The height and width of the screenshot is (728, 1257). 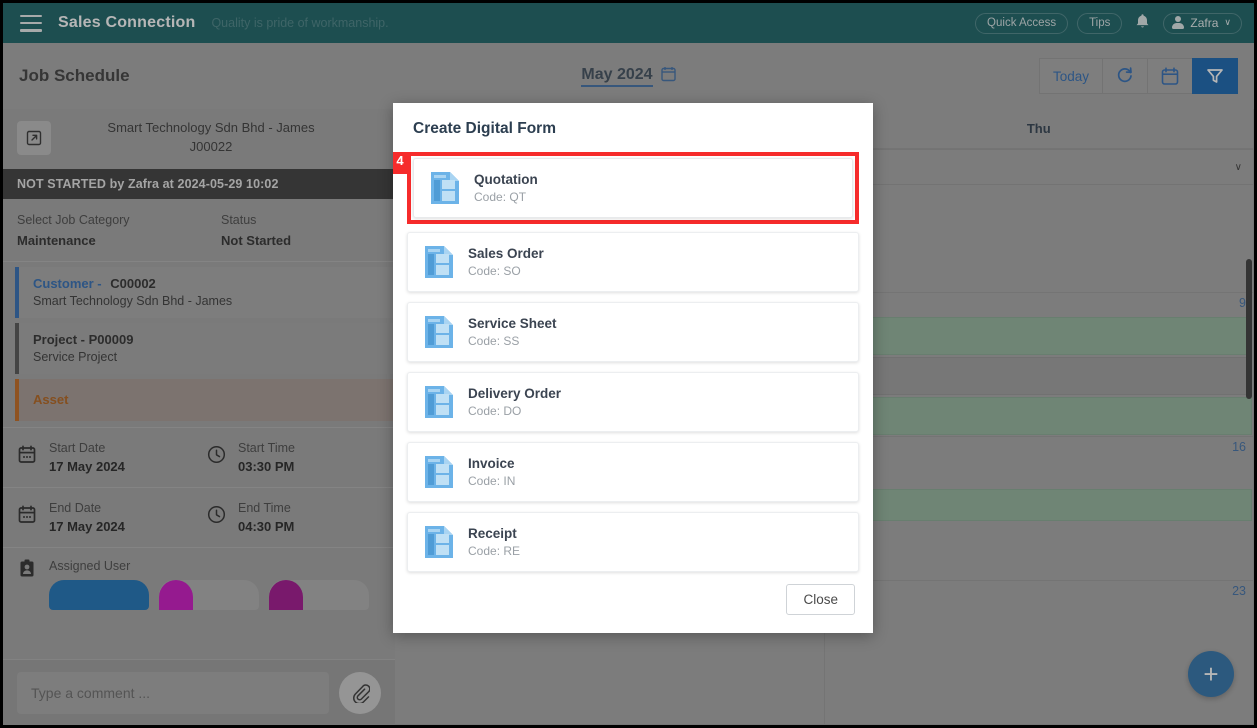 What do you see at coordinates (633, 262) in the screenshot?
I see `form-item-sales-order: Sales Order Code: SO` at bounding box center [633, 262].